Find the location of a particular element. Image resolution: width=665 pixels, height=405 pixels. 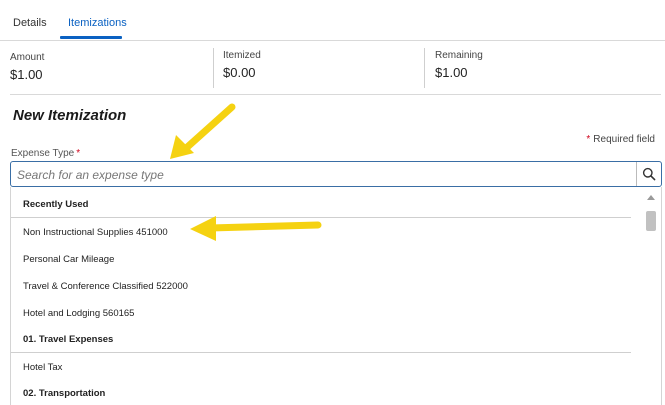

itemized-summary: Itemized $0.00 is located at coordinates (237, 68).